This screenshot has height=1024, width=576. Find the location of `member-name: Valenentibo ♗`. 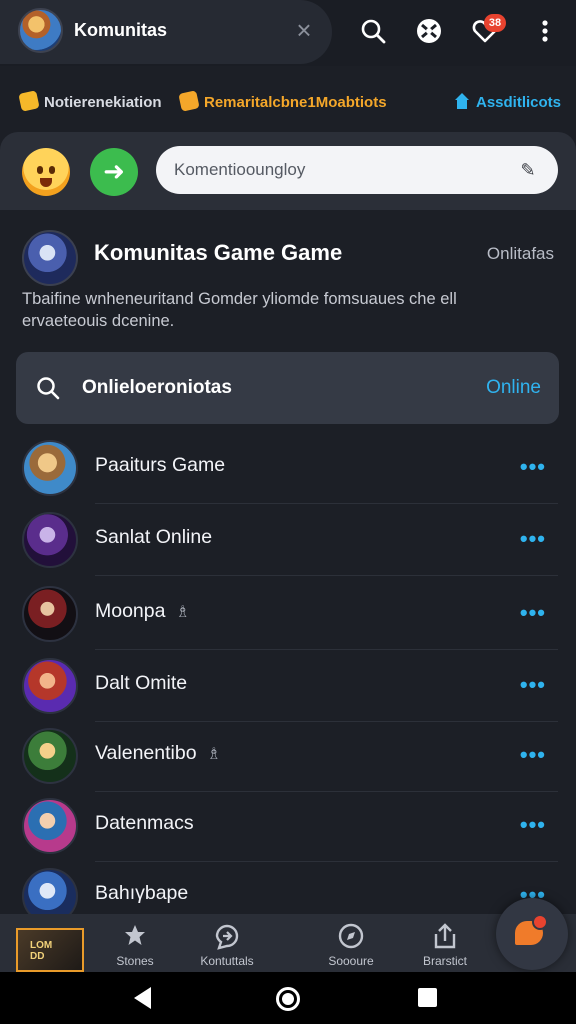

member-name: Valenentibo ♗ is located at coordinates (158, 753).